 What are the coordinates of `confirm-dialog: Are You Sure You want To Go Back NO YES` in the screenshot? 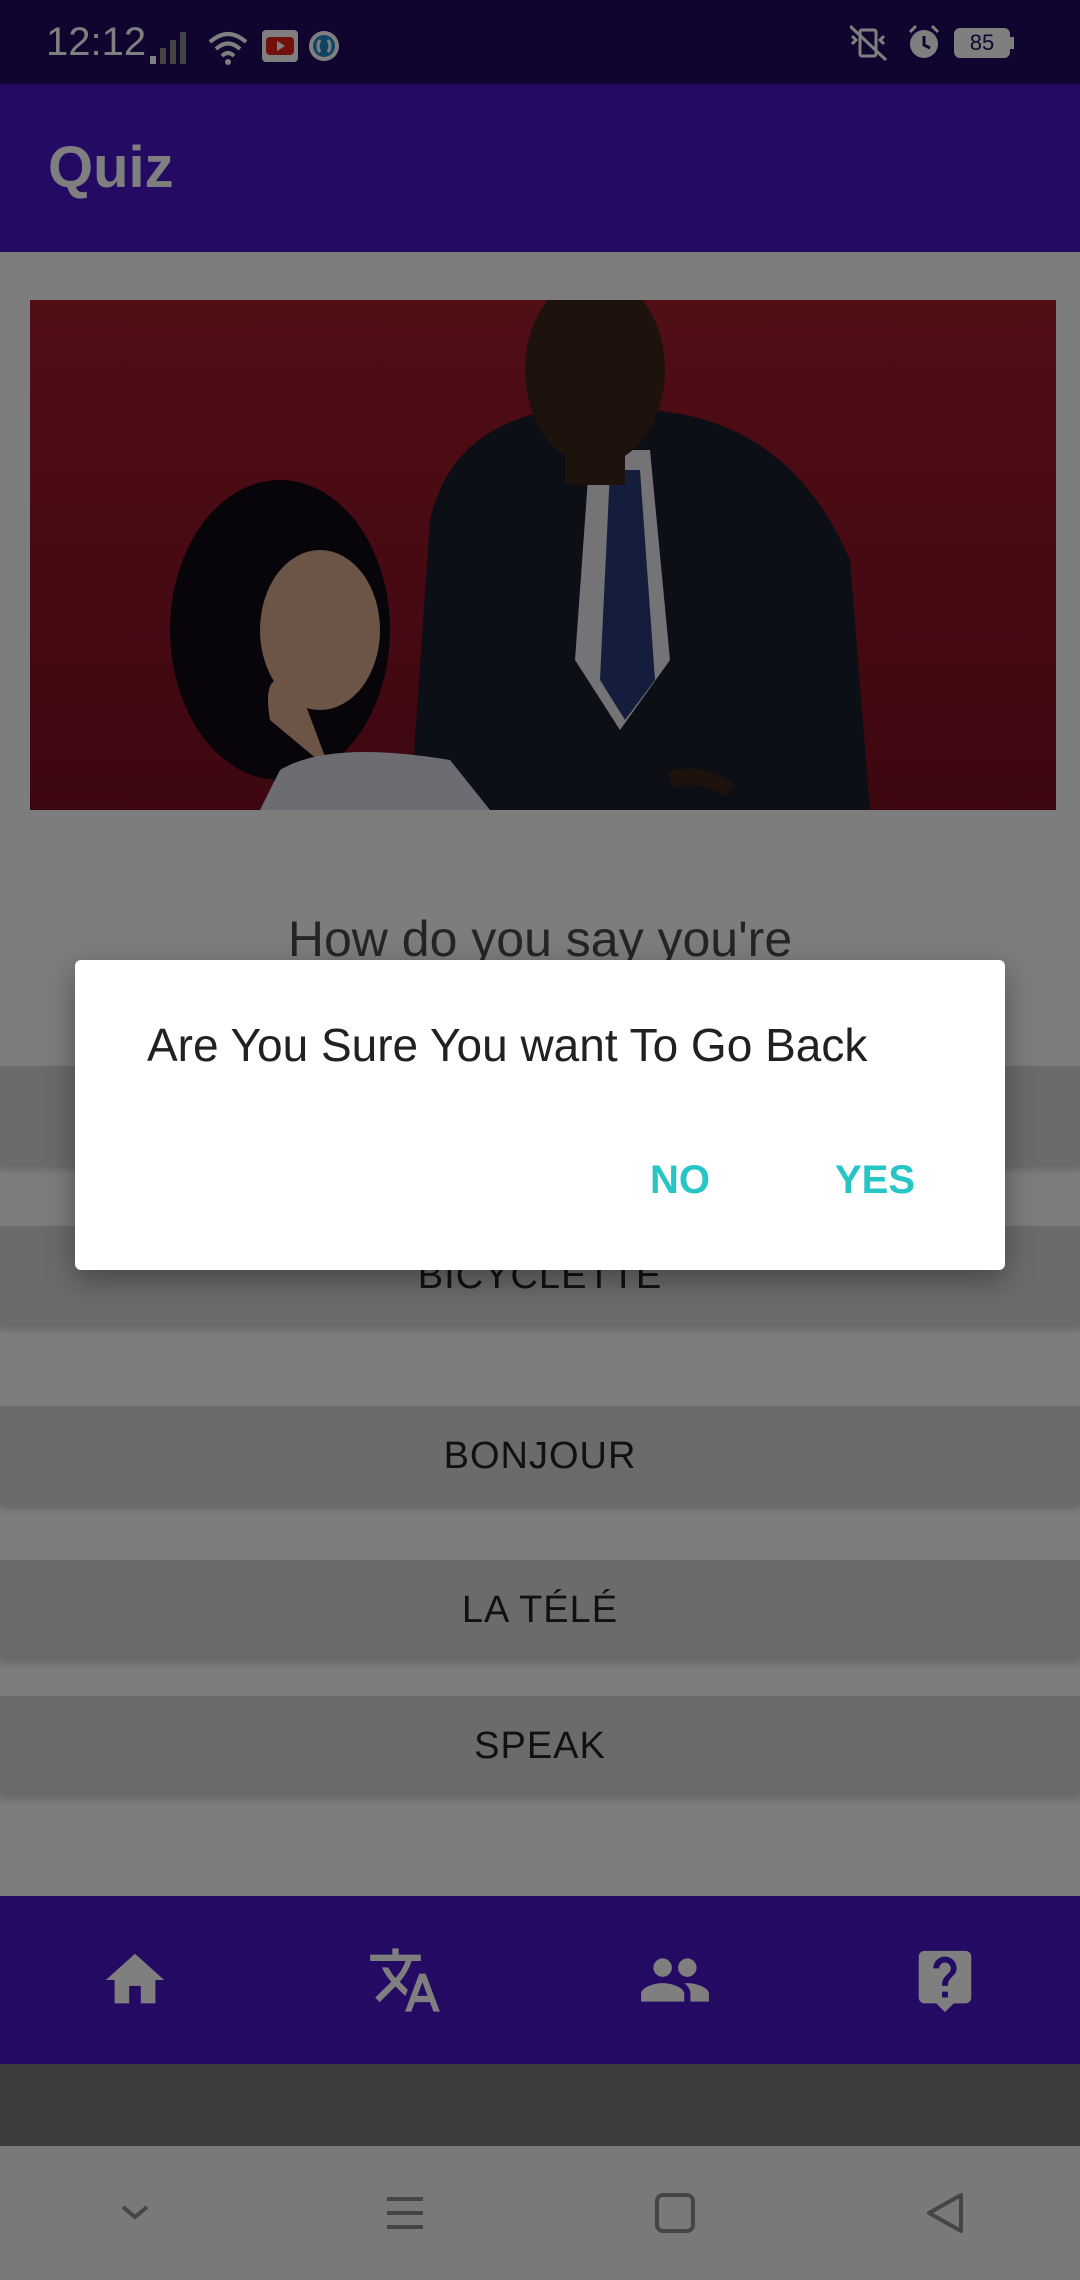 It's located at (540, 1115).